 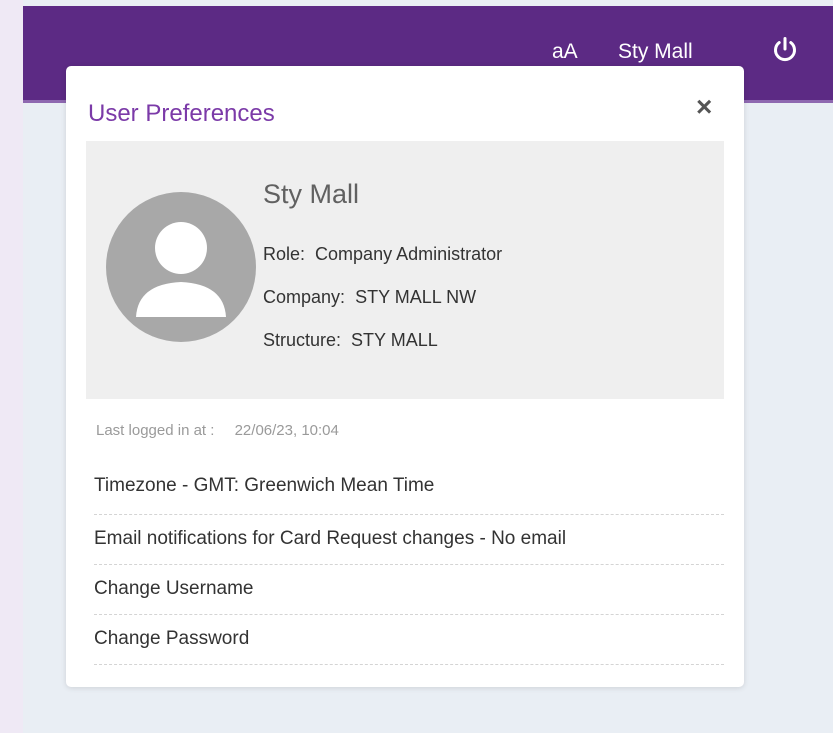 What do you see at coordinates (286, 430) in the screenshot?
I see `last-login-value: 22/06/23, 10:04` at bounding box center [286, 430].